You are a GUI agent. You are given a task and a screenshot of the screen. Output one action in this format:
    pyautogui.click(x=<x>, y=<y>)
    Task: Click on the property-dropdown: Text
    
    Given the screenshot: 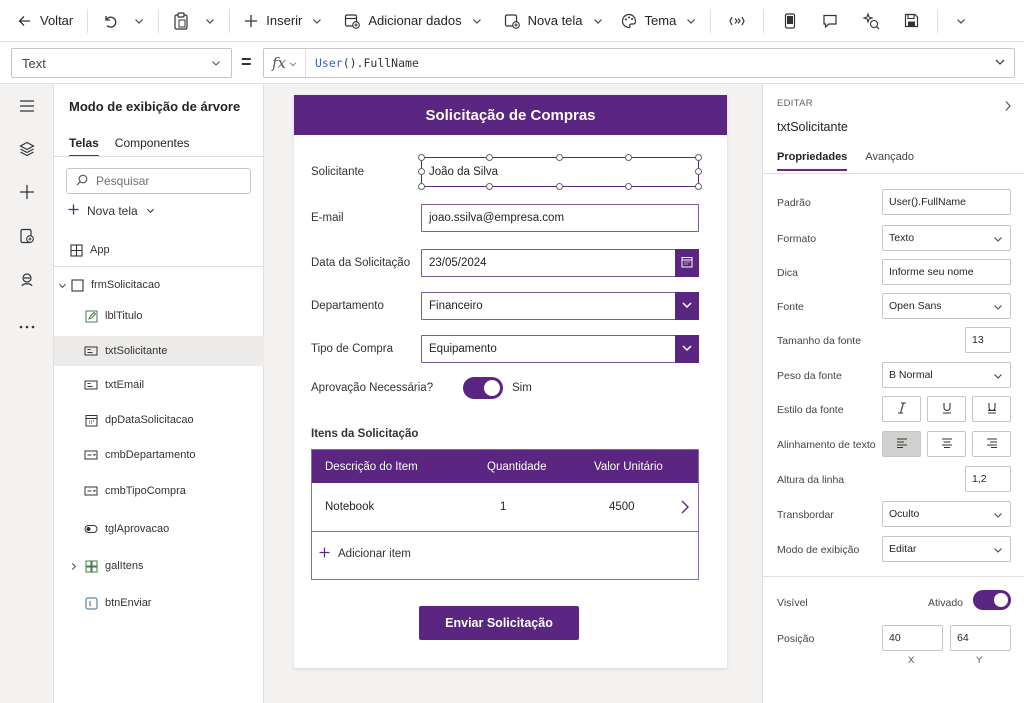 What is the action you would take?
    pyautogui.click(x=121, y=63)
    